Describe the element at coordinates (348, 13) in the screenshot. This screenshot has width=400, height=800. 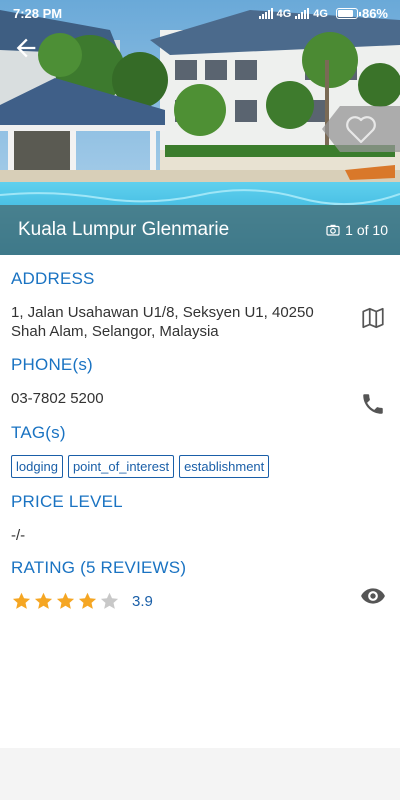
I see `battery-icon` at that location.